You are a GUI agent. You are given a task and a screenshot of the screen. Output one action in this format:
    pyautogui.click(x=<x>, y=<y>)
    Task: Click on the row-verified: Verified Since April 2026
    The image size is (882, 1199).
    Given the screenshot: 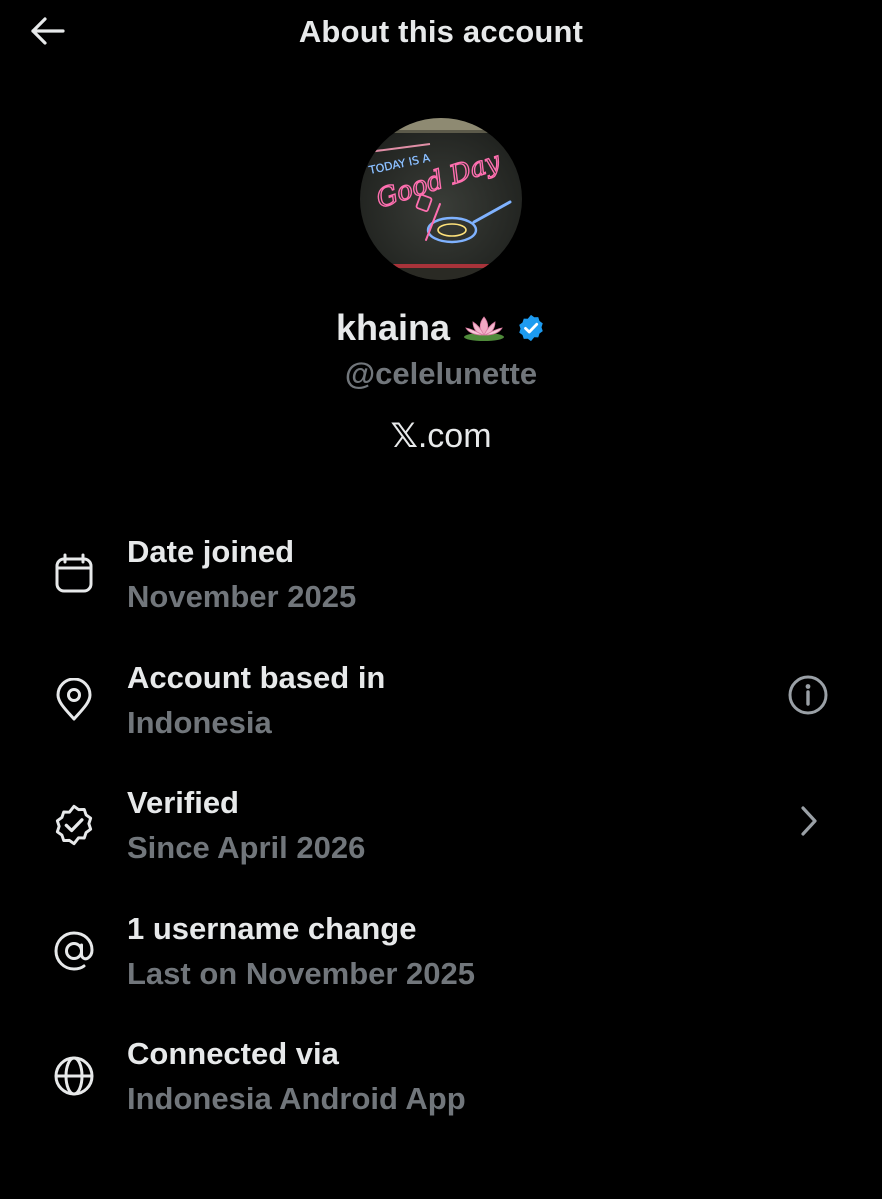 What is the action you would take?
    pyautogui.click(x=441, y=842)
    